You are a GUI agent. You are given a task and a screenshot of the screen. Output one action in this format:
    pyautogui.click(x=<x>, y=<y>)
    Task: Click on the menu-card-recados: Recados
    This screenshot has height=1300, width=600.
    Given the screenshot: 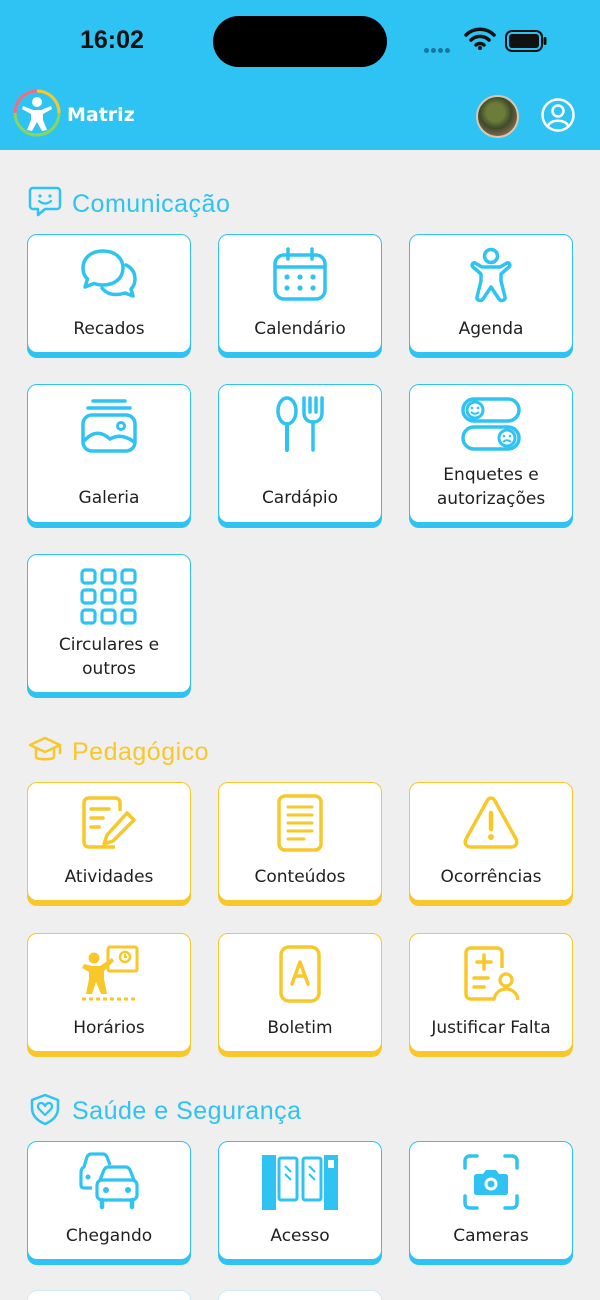 What is the action you would take?
    pyautogui.click(x=109, y=293)
    